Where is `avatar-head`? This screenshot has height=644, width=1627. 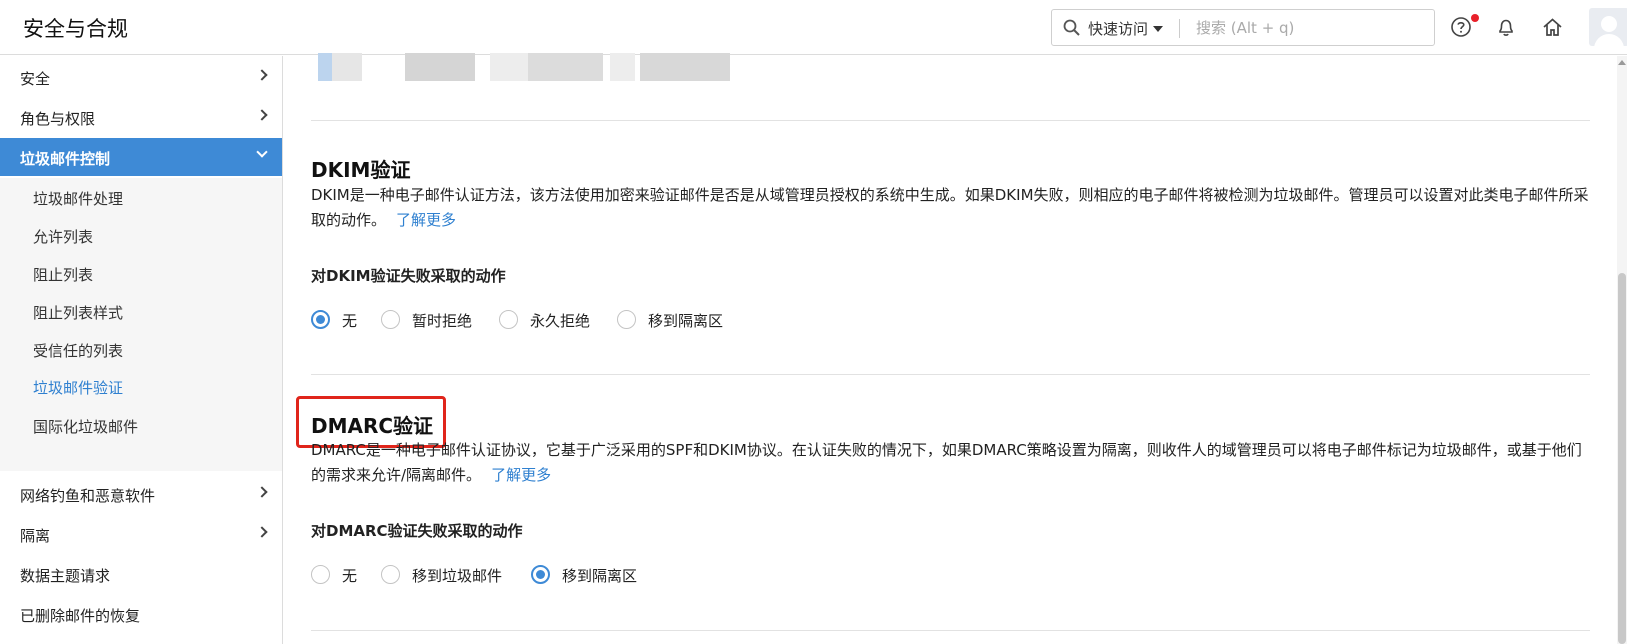 avatar-head is located at coordinates (1609, 24).